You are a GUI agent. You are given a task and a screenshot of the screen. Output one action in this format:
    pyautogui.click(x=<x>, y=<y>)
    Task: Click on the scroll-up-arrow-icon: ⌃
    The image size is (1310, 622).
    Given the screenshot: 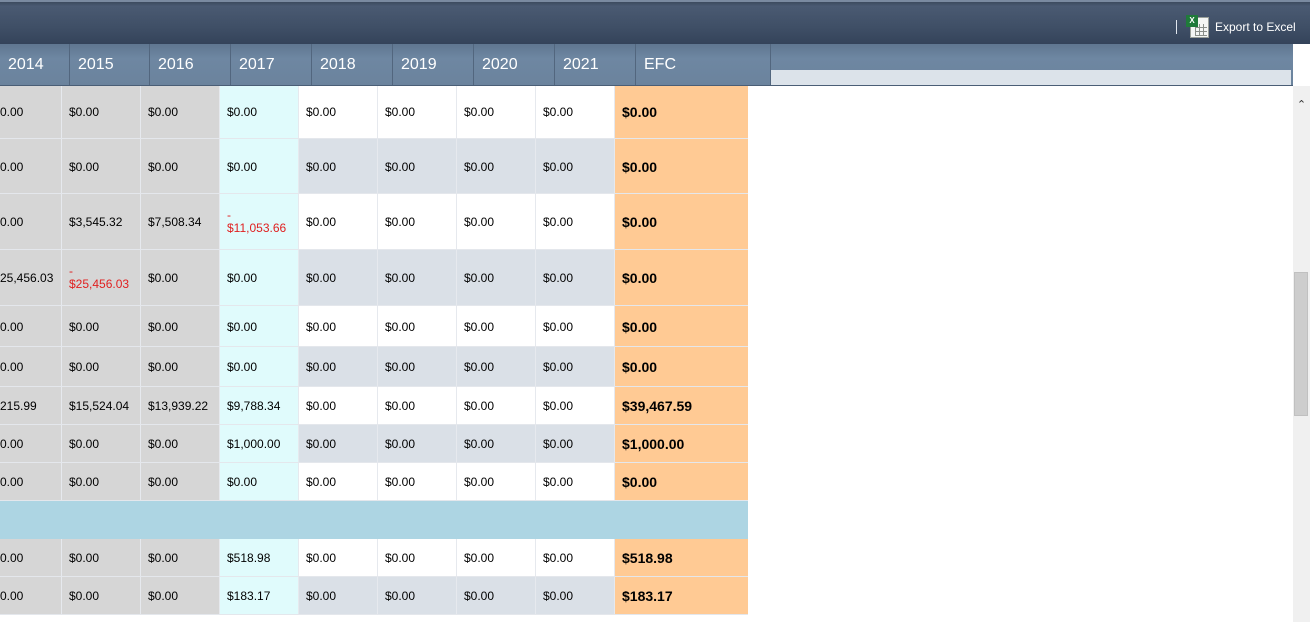 What is the action you would take?
    pyautogui.click(x=1301, y=105)
    